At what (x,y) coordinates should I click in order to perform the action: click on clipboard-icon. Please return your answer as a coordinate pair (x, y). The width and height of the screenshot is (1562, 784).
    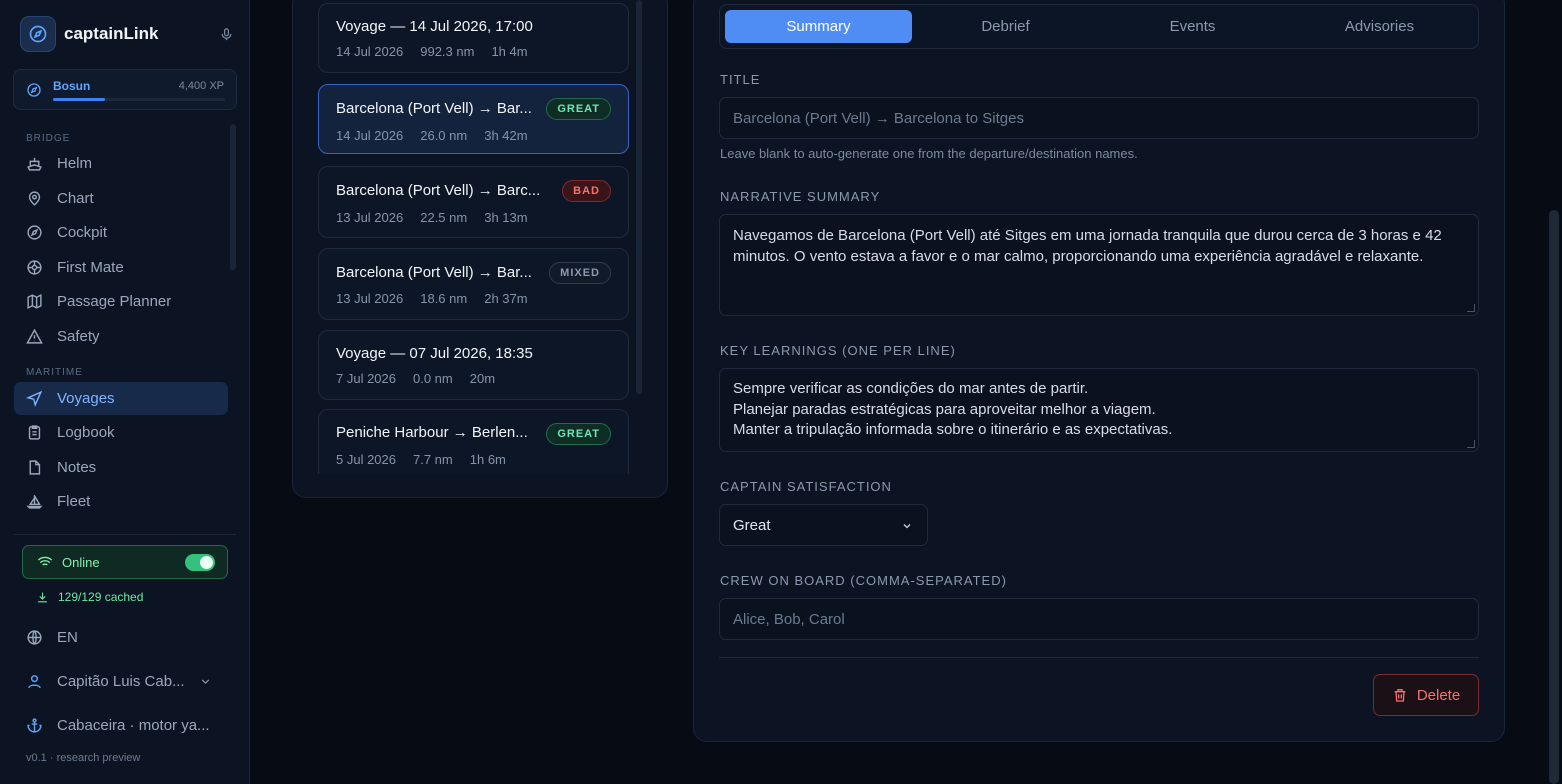
    Looking at the image, I should click on (34, 432).